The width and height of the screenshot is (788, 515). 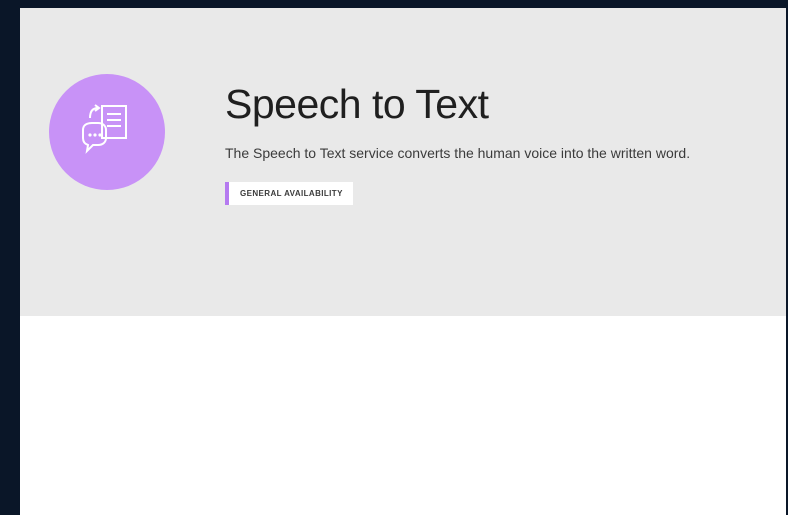 I want to click on status-badge: GENERAL AVAILABILITY, so click(x=289, y=193).